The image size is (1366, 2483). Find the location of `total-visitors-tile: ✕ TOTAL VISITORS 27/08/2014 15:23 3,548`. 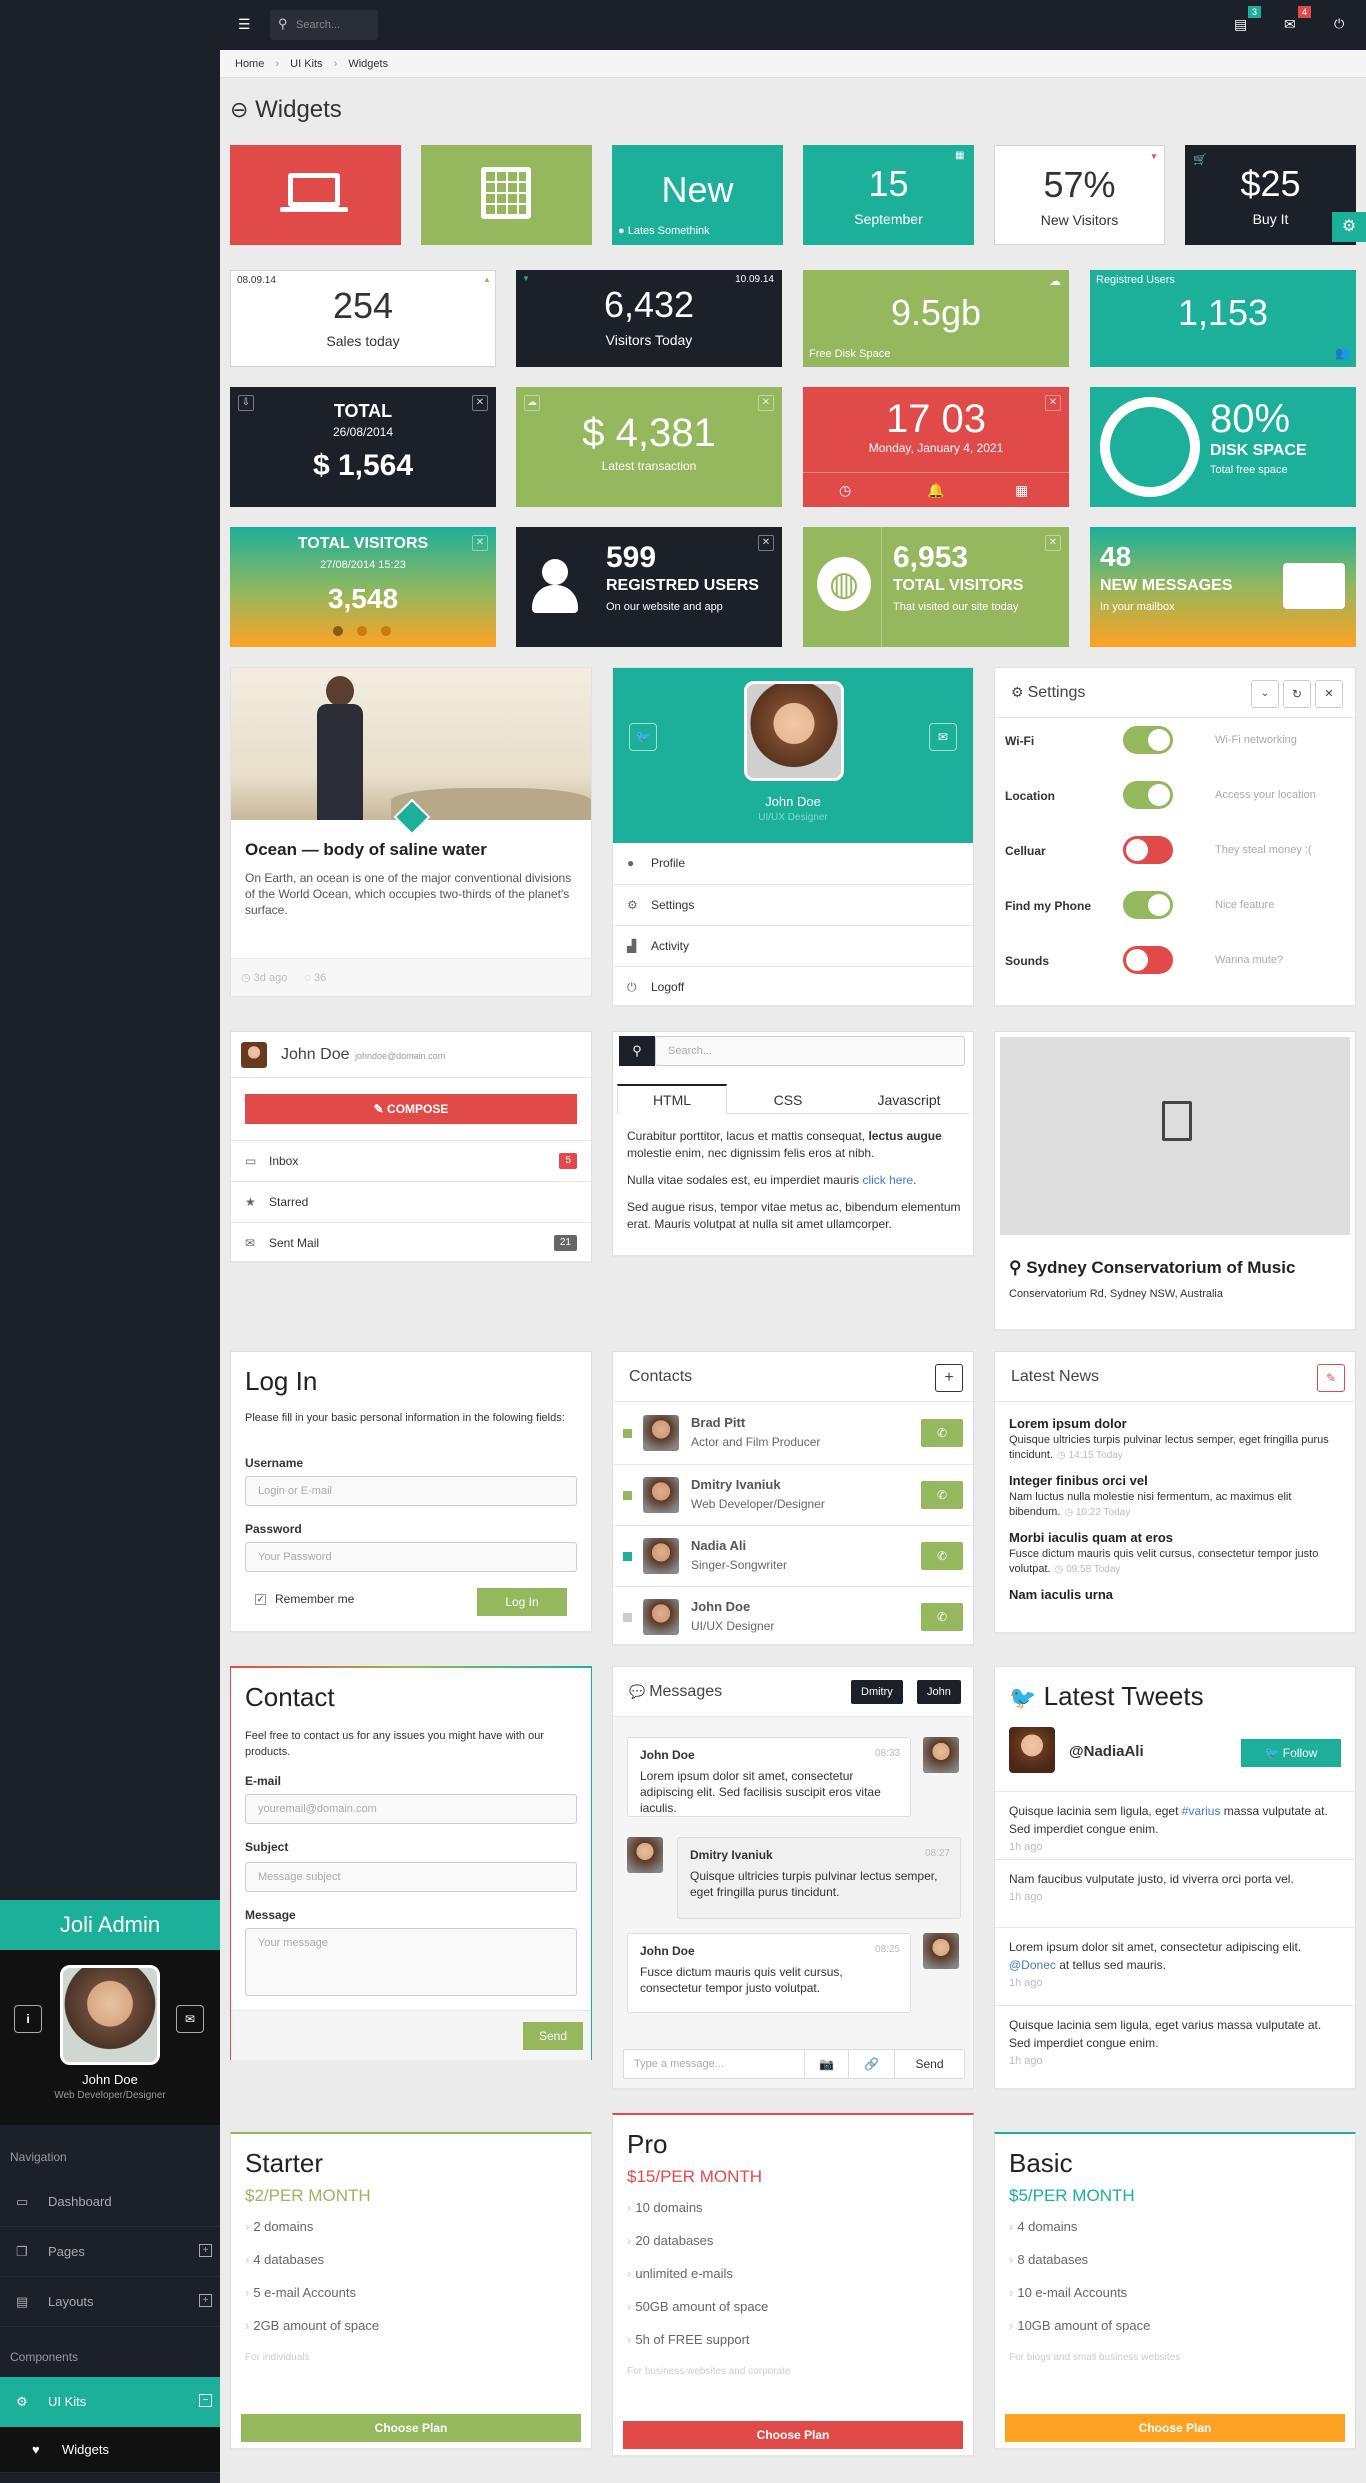

total-visitors-tile: ✕ TOTAL VISITORS 27/08/2014 15:23 3,548 is located at coordinates (363, 587).